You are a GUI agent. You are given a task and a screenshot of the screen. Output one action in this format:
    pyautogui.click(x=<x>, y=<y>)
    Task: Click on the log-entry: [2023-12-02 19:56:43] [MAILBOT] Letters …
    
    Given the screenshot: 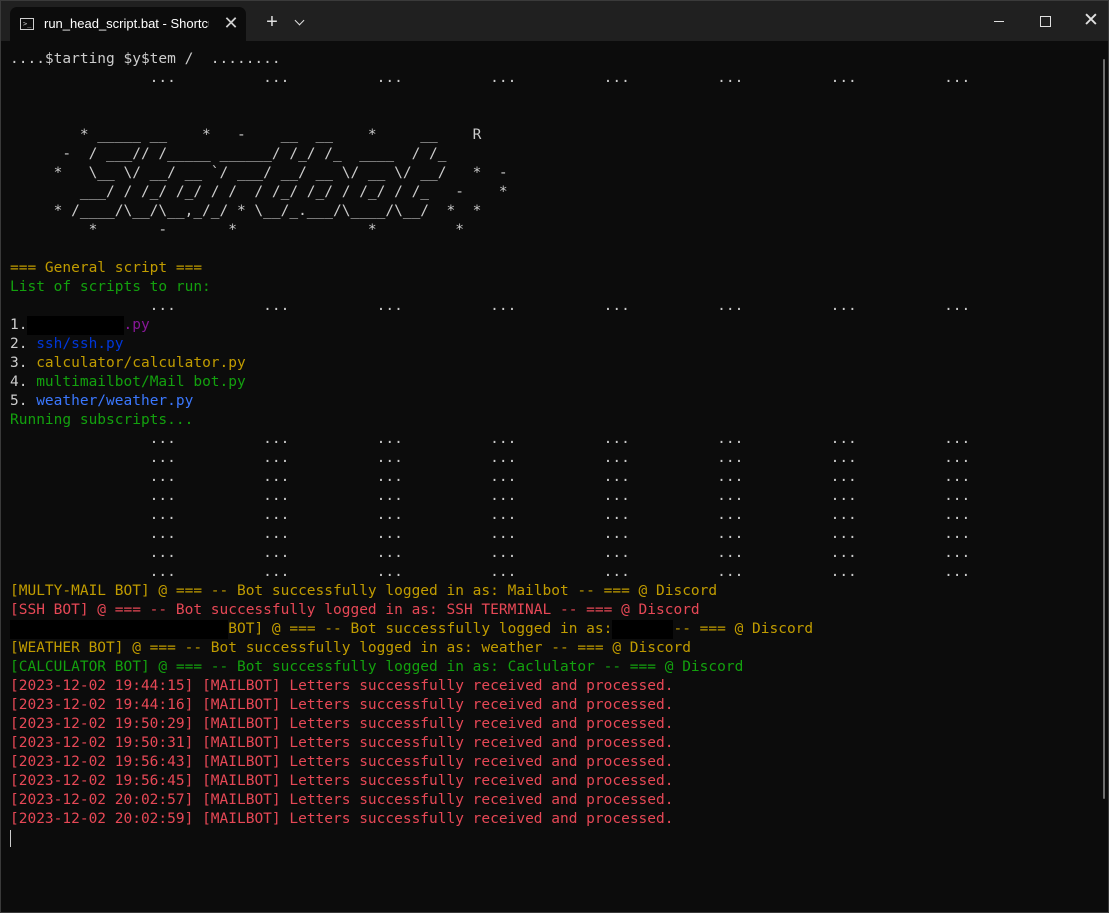 What is the action you would take?
    pyautogui.click(x=547, y=762)
    